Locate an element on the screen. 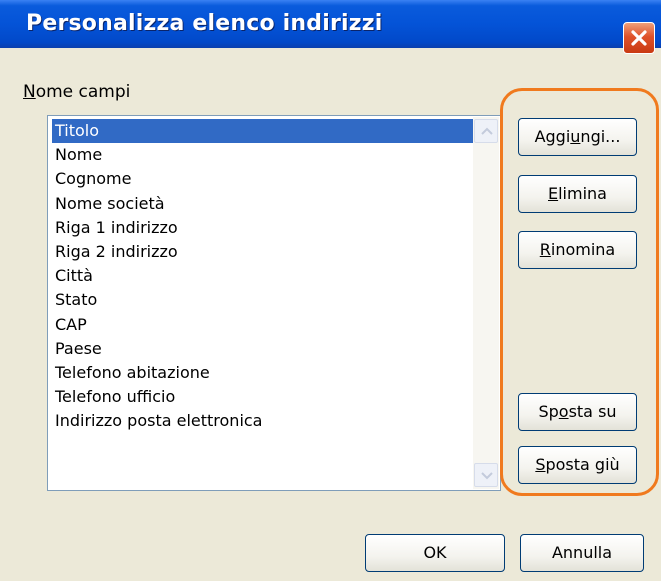  scroll-up-button is located at coordinates (486, 131).